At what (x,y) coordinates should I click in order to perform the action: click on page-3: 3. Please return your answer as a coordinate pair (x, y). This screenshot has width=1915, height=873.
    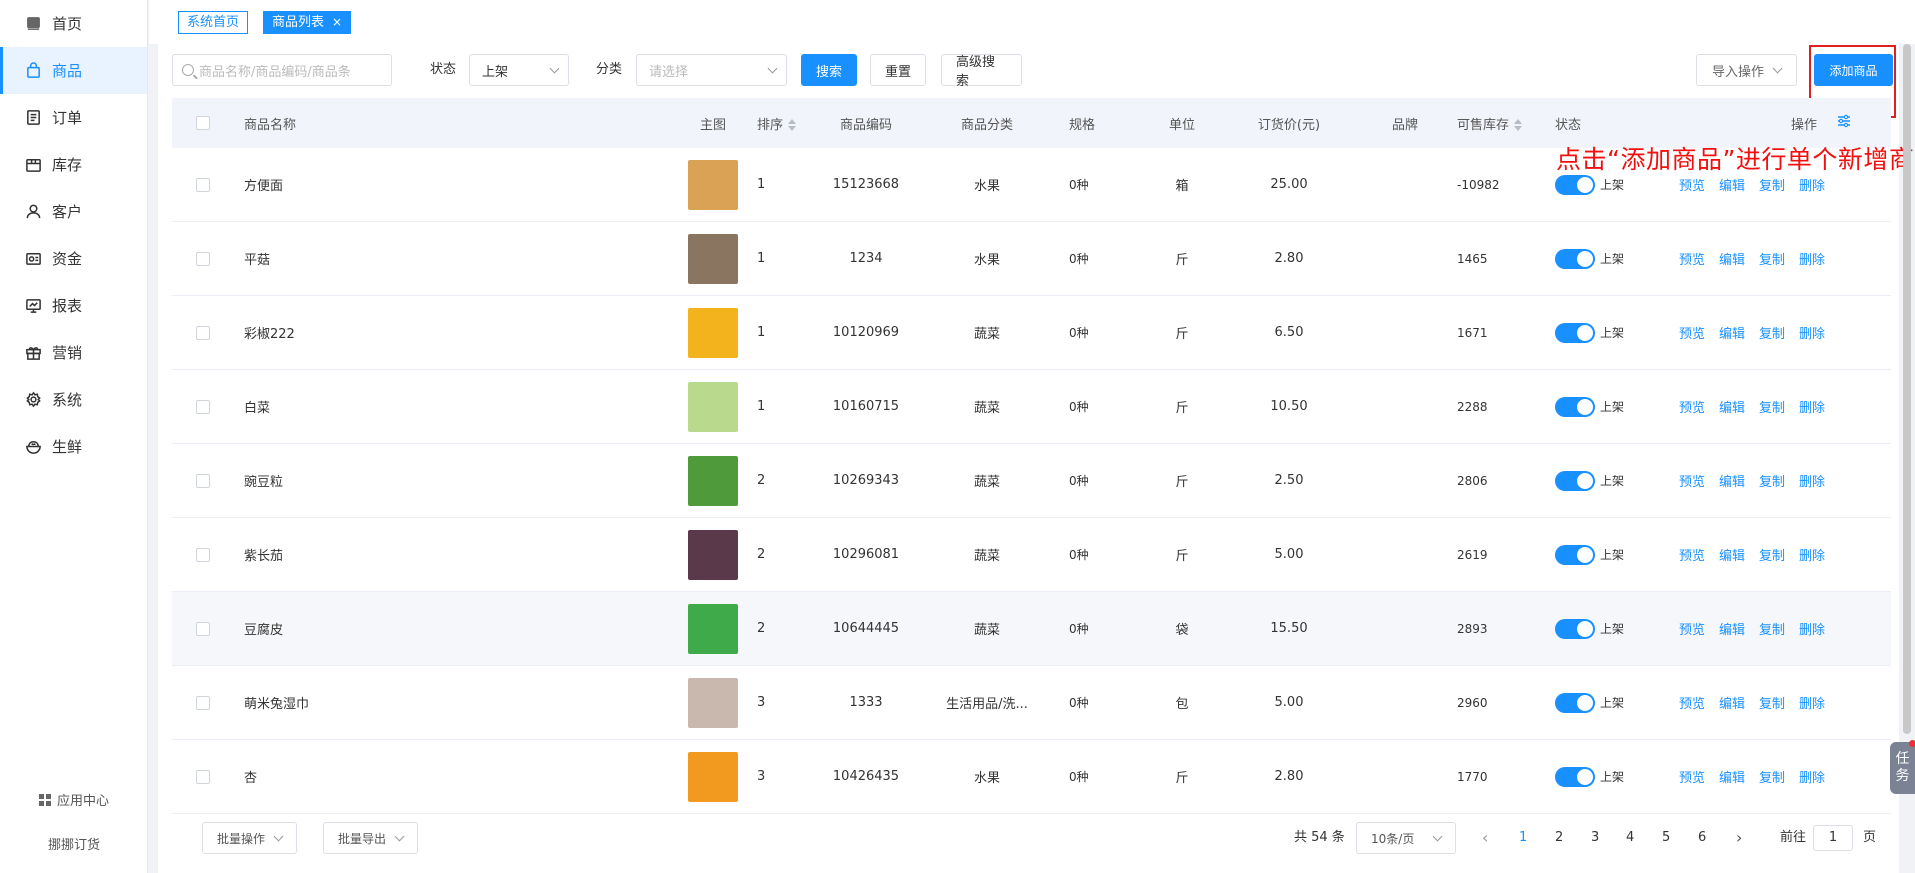
    Looking at the image, I should click on (1595, 838).